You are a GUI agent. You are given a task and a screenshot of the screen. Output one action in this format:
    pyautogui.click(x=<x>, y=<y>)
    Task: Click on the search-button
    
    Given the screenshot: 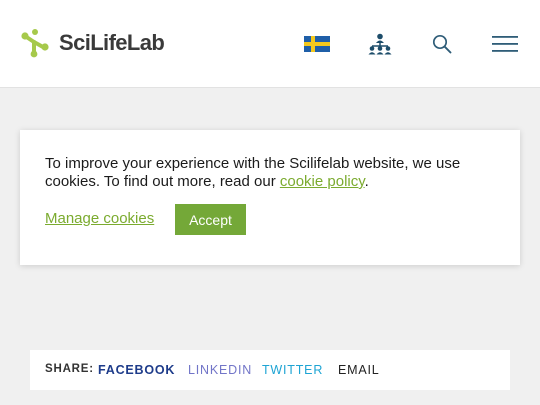 What is the action you would take?
    pyautogui.click(x=442, y=44)
    